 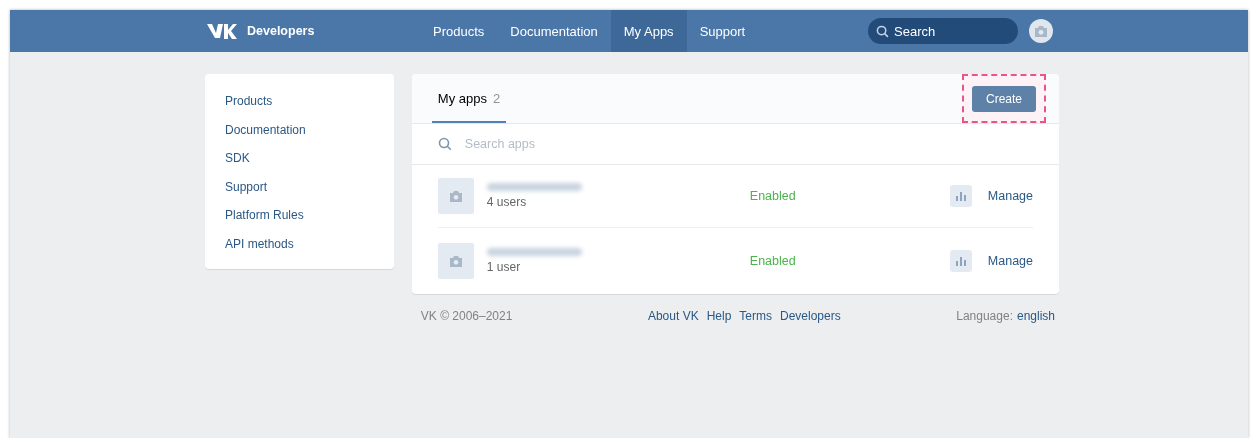 What do you see at coordinates (466, 316) in the screenshot?
I see `copyright: VK © 2006–2021` at bounding box center [466, 316].